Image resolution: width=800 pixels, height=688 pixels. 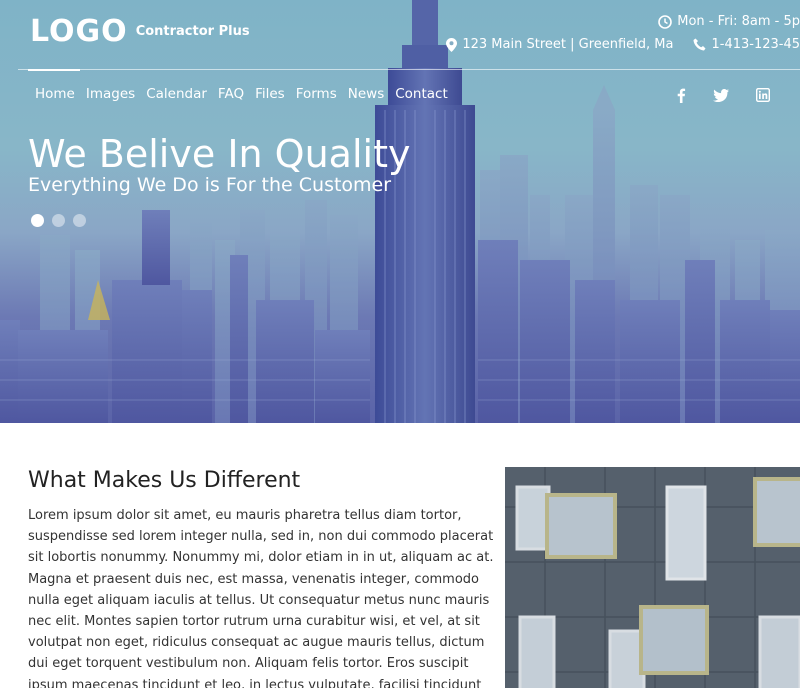 What do you see at coordinates (55, 94) in the screenshot?
I see `nav-item-home: Home` at bounding box center [55, 94].